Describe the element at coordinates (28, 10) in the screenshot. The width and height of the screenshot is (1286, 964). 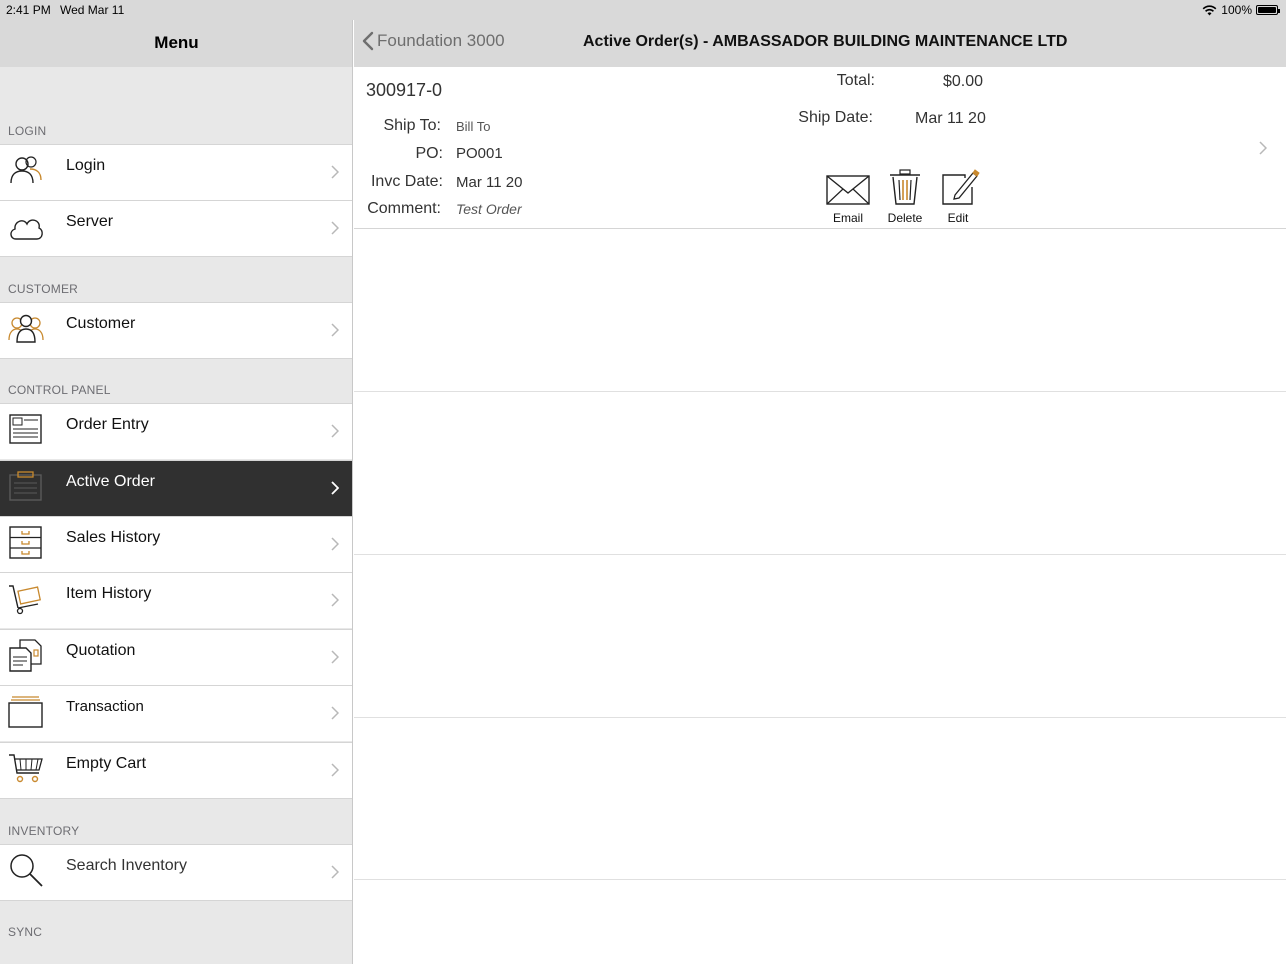
I see `status-time: 2:41 PM` at that location.